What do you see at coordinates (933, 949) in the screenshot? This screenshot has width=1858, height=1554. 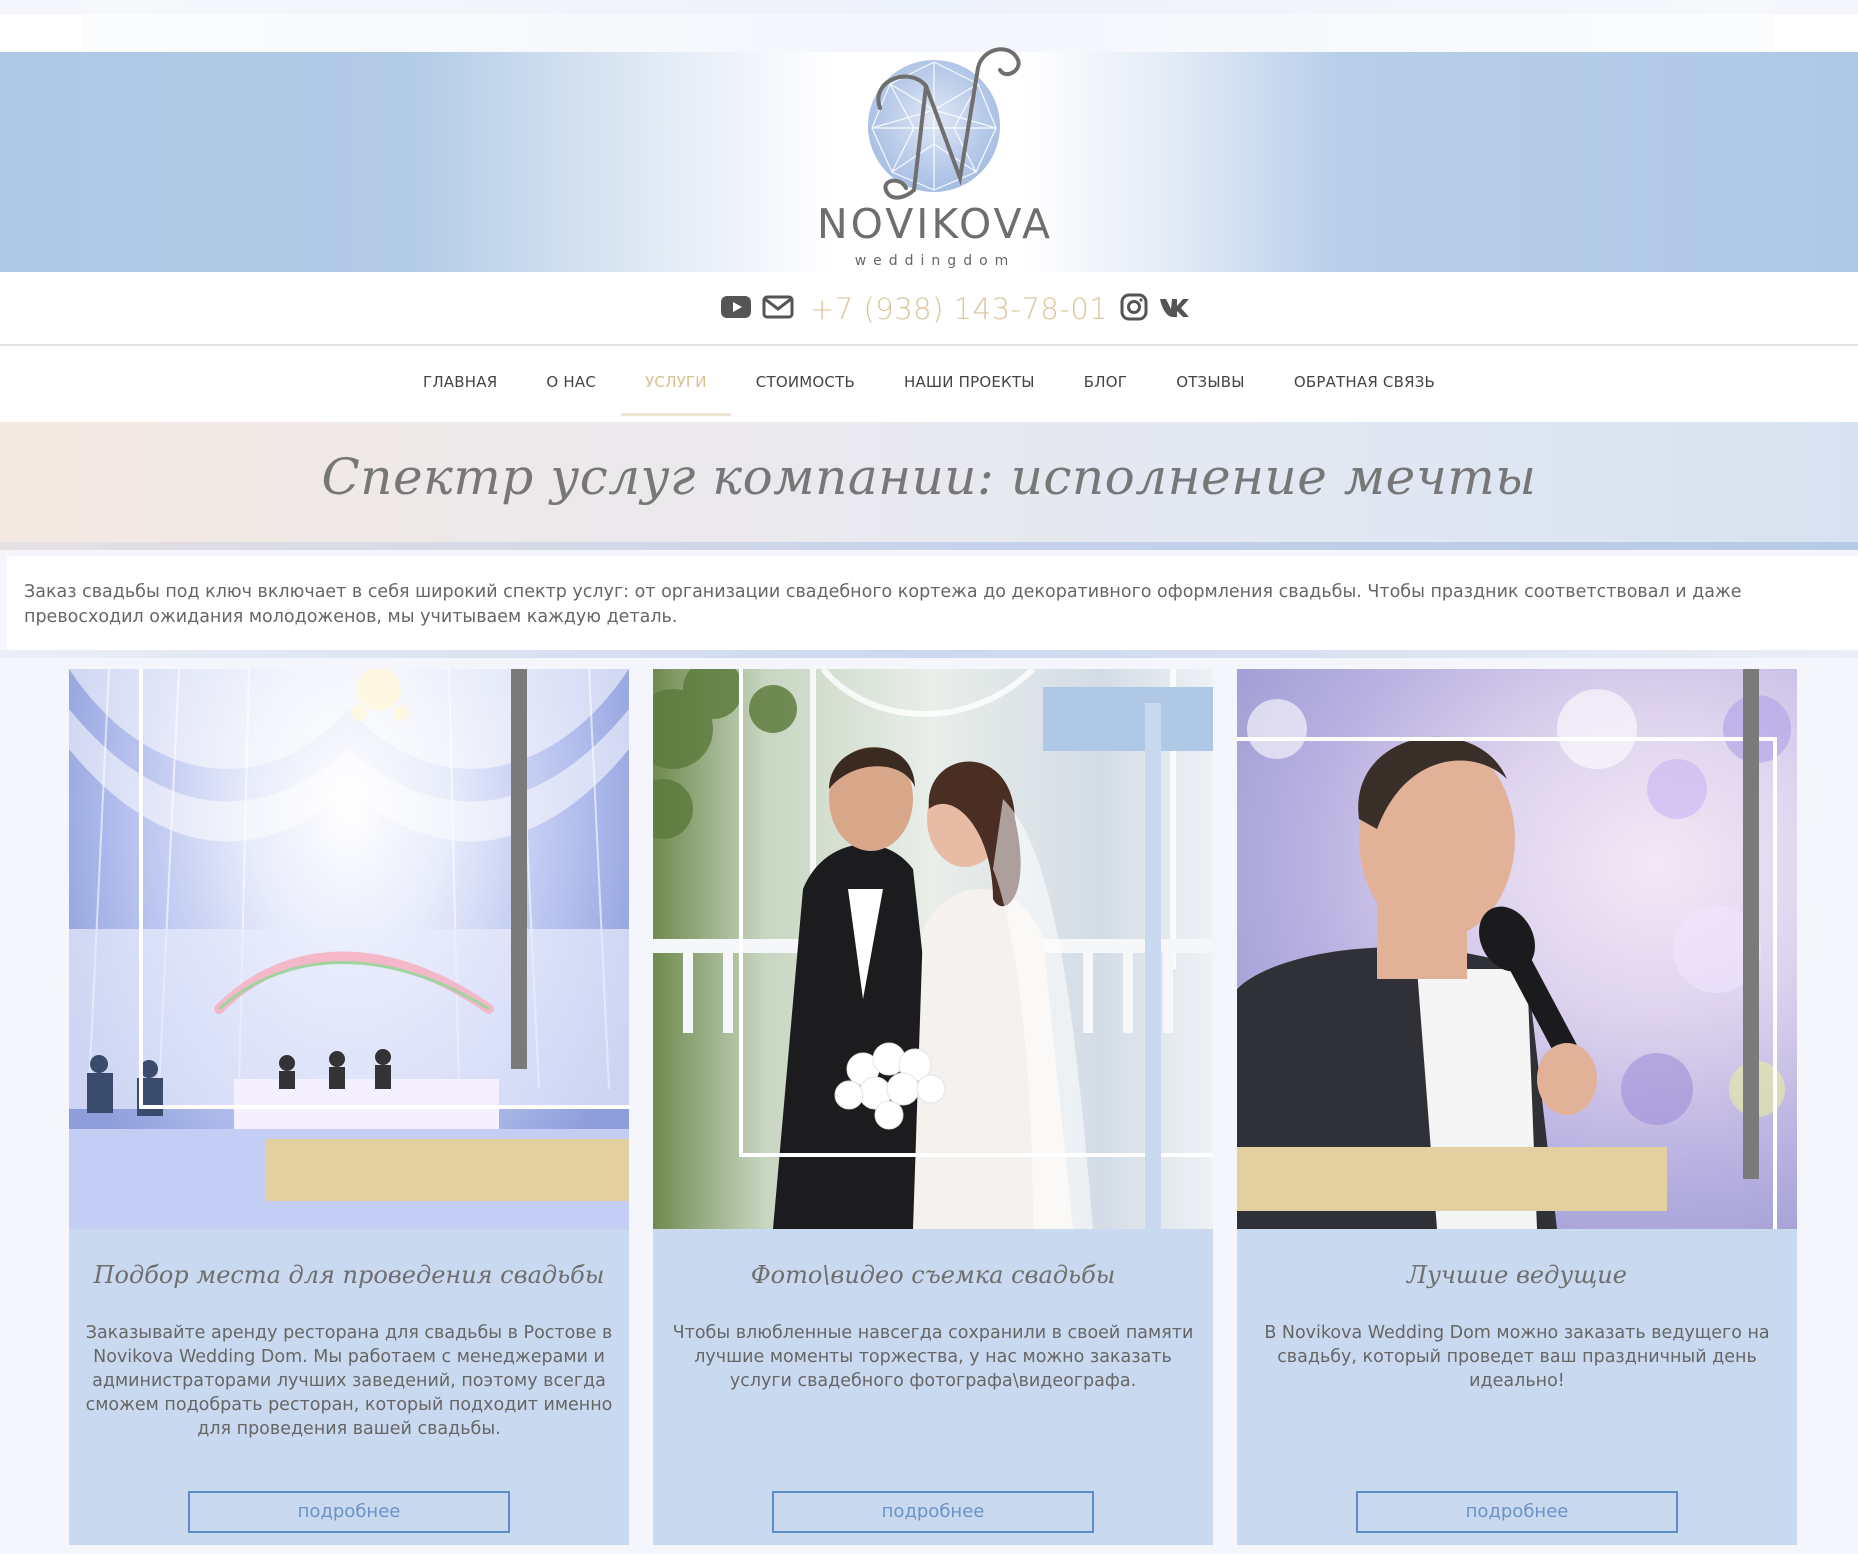 I see `couple-photo` at bounding box center [933, 949].